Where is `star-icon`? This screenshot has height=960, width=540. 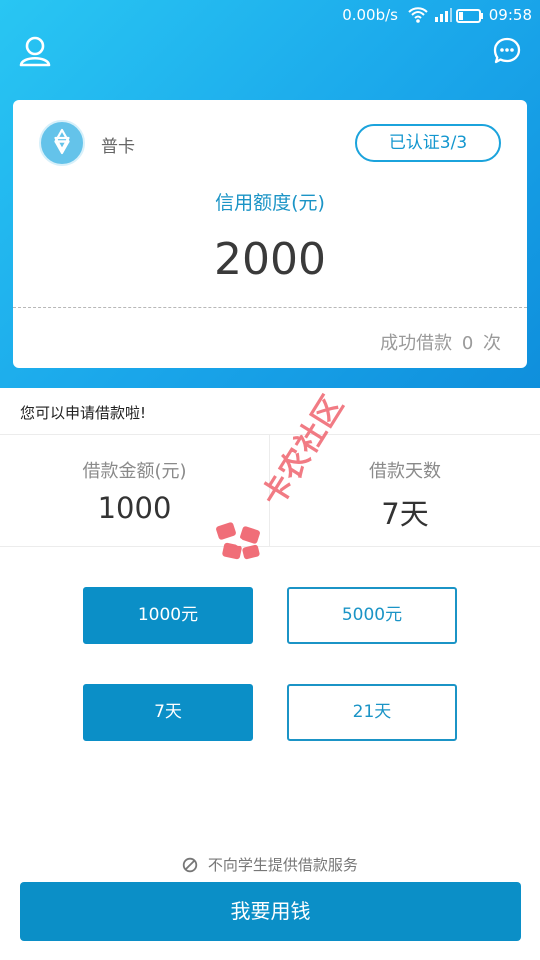
star-icon is located at coordinates (62, 141).